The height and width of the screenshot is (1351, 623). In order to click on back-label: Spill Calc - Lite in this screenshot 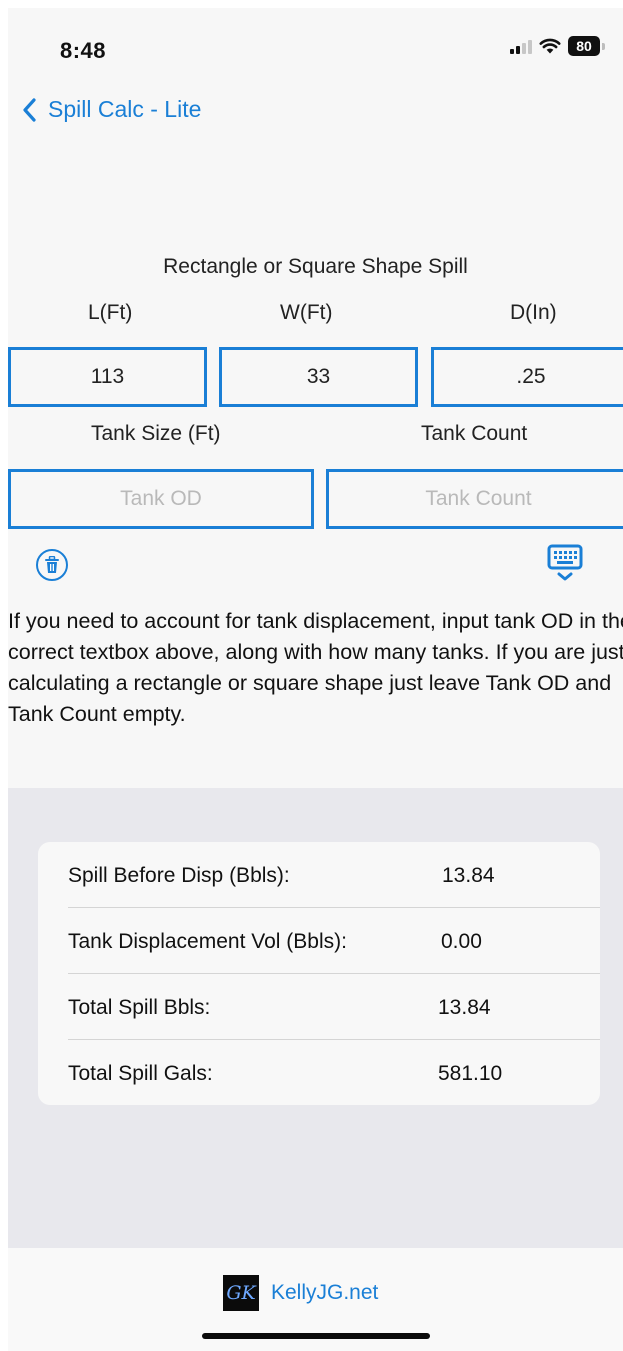, I will do `click(125, 109)`.